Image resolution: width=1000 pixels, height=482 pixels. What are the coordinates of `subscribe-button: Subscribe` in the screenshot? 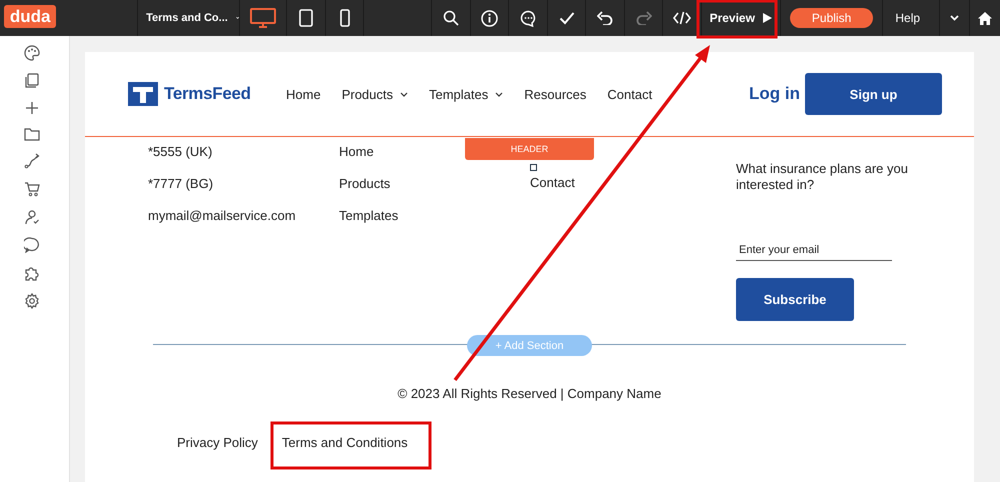 It's located at (795, 299).